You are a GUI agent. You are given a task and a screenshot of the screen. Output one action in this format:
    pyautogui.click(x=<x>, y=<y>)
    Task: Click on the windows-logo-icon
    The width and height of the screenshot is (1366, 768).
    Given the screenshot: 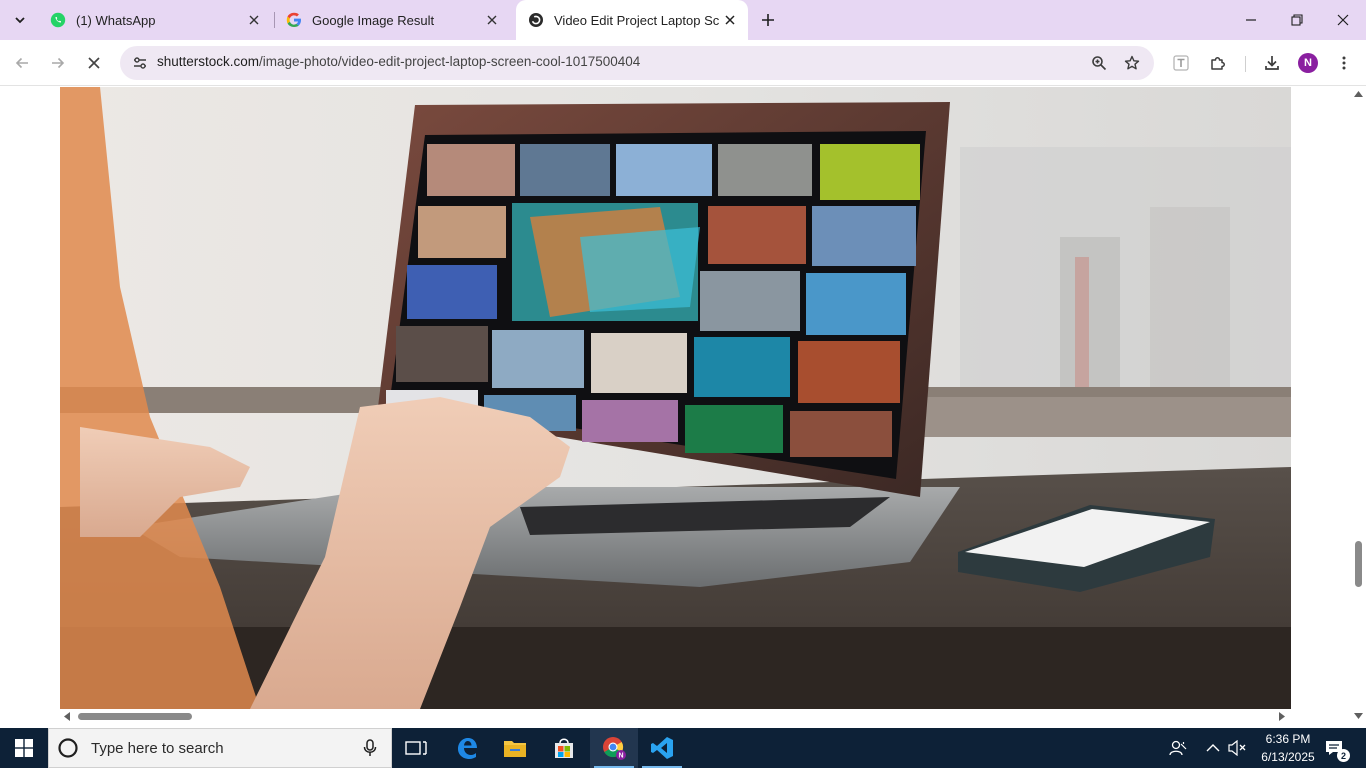 What is the action you would take?
    pyautogui.click(x=24, y=748)
    